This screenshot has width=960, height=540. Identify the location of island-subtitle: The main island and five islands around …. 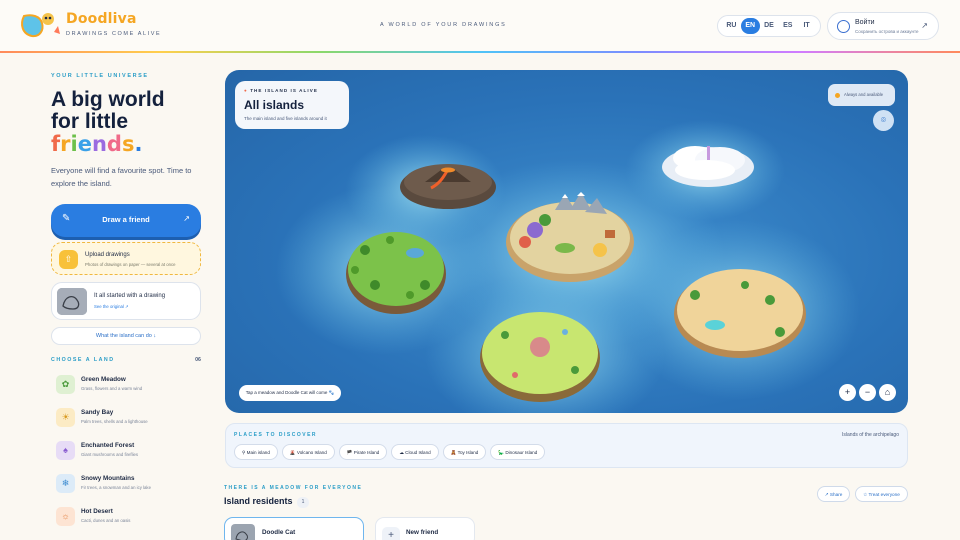
(285, 118).